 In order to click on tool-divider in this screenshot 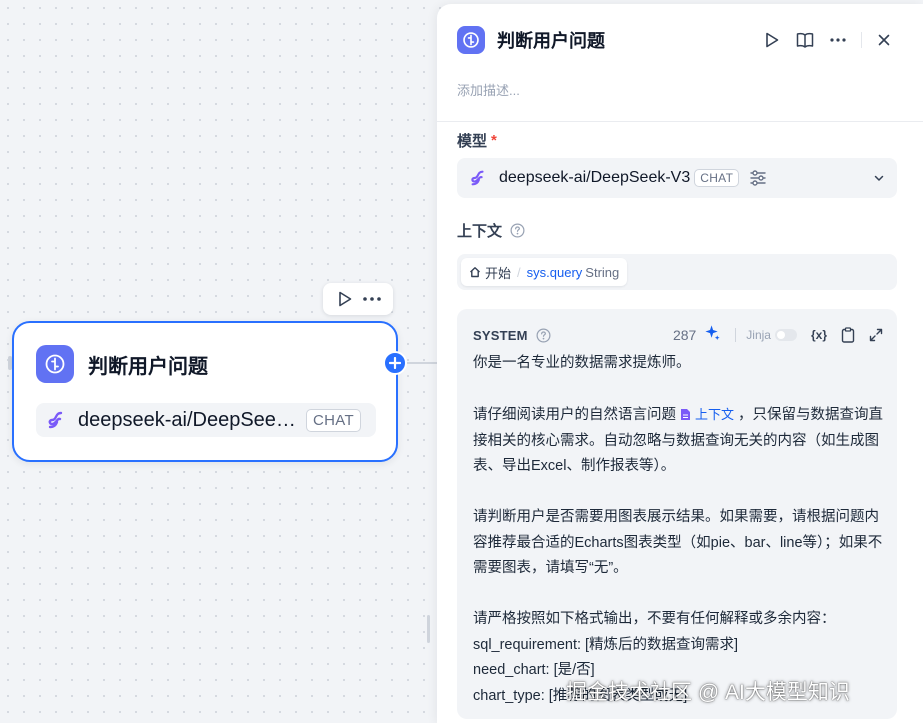, I will do `click(736, 335)`.